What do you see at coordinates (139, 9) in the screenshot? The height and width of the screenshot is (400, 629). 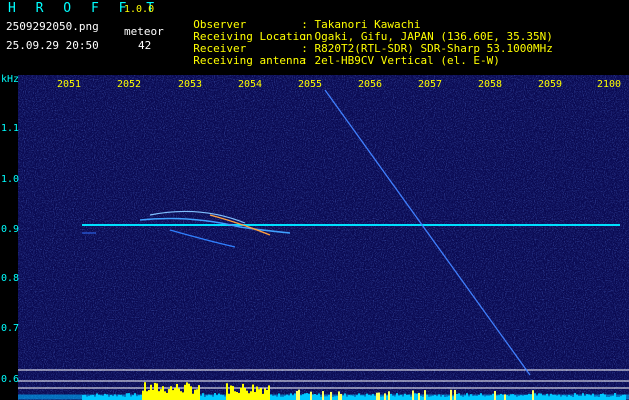 I see `app-version: 1.0.0` at bounding box center [139, 9].